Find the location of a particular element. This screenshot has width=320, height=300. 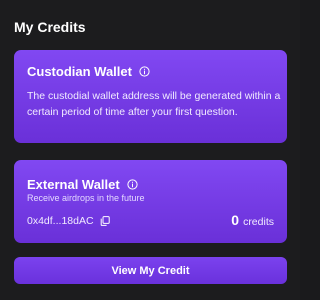

external-wallet-header: External Wallet is located at coordinates (82, 184).